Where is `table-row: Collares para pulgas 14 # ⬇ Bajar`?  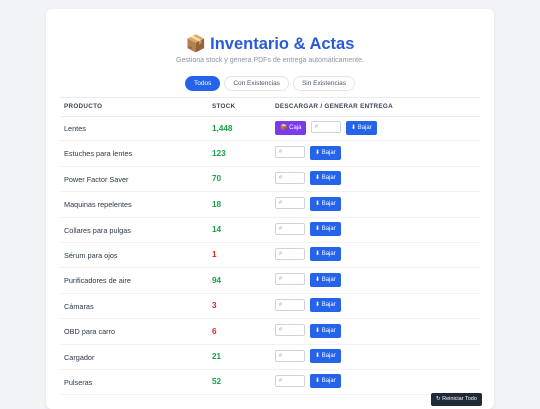 table-row: Collares para pulgas 14 # ⬇ Bajar is located at coordinates (270, 230).